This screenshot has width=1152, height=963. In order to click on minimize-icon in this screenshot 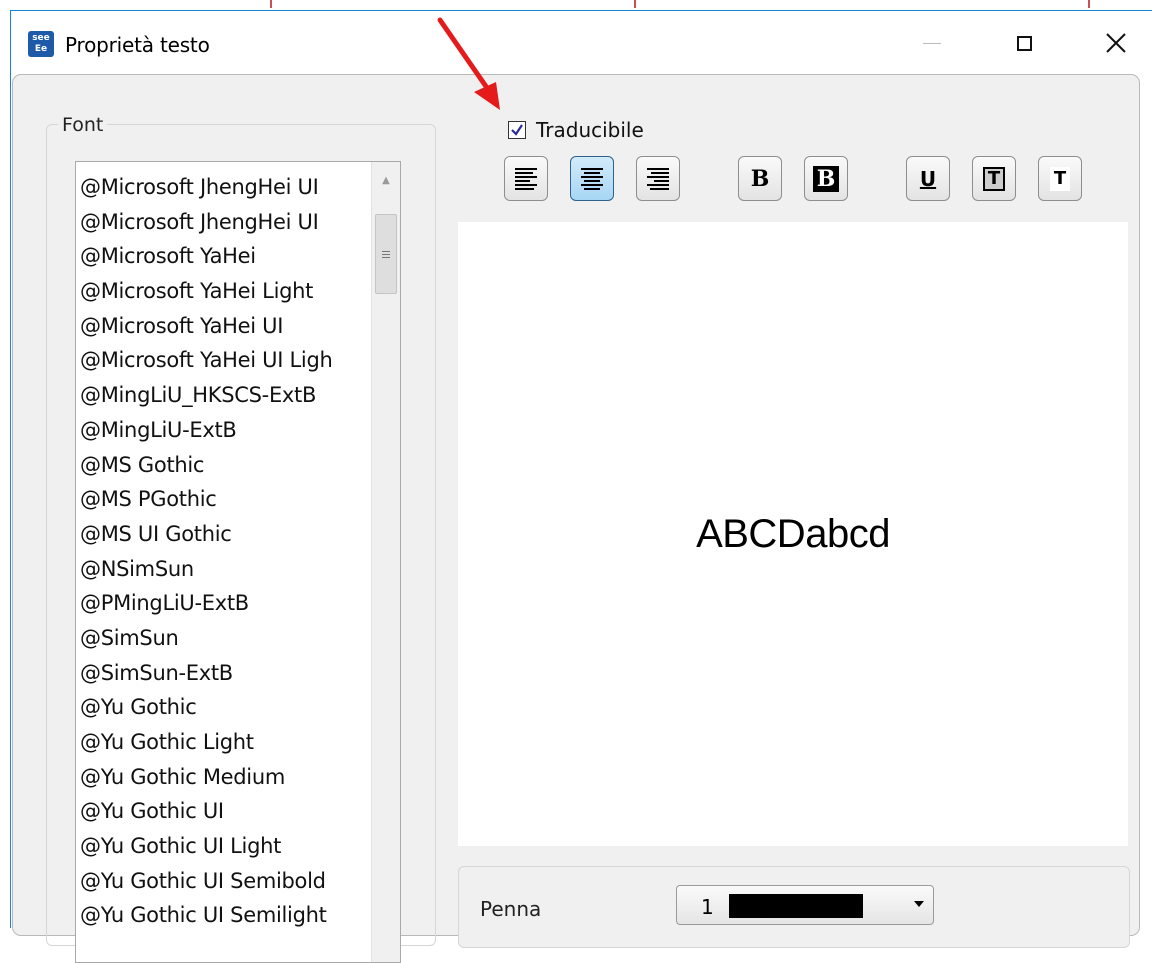, I will do `click(932, 43)`.